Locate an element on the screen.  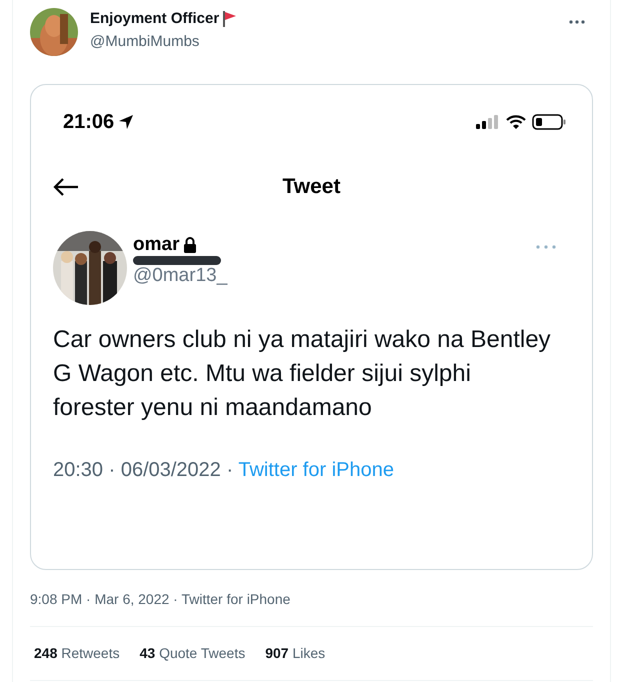
signal-icon is located at coordinates (488, 122).